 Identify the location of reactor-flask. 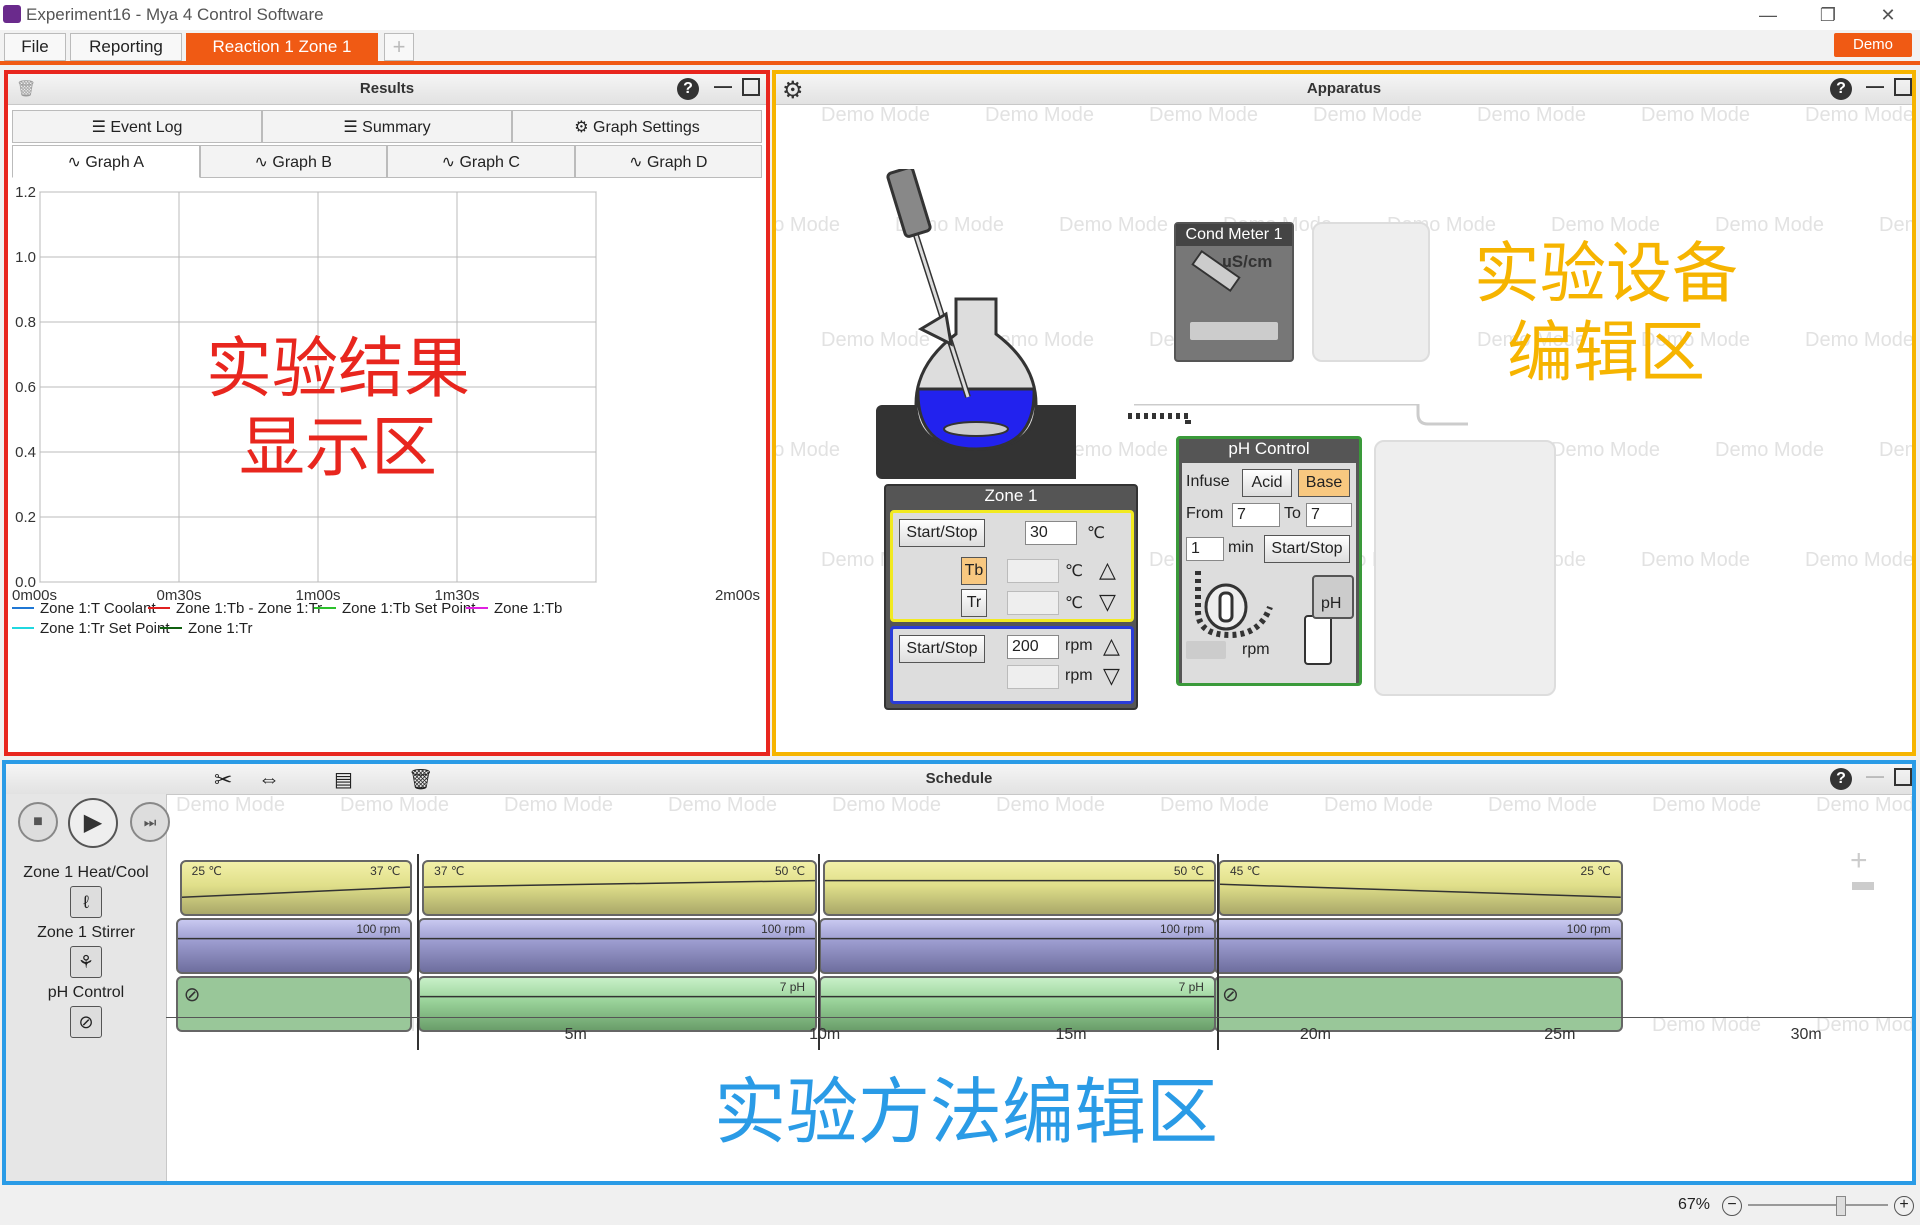
(976, 324).